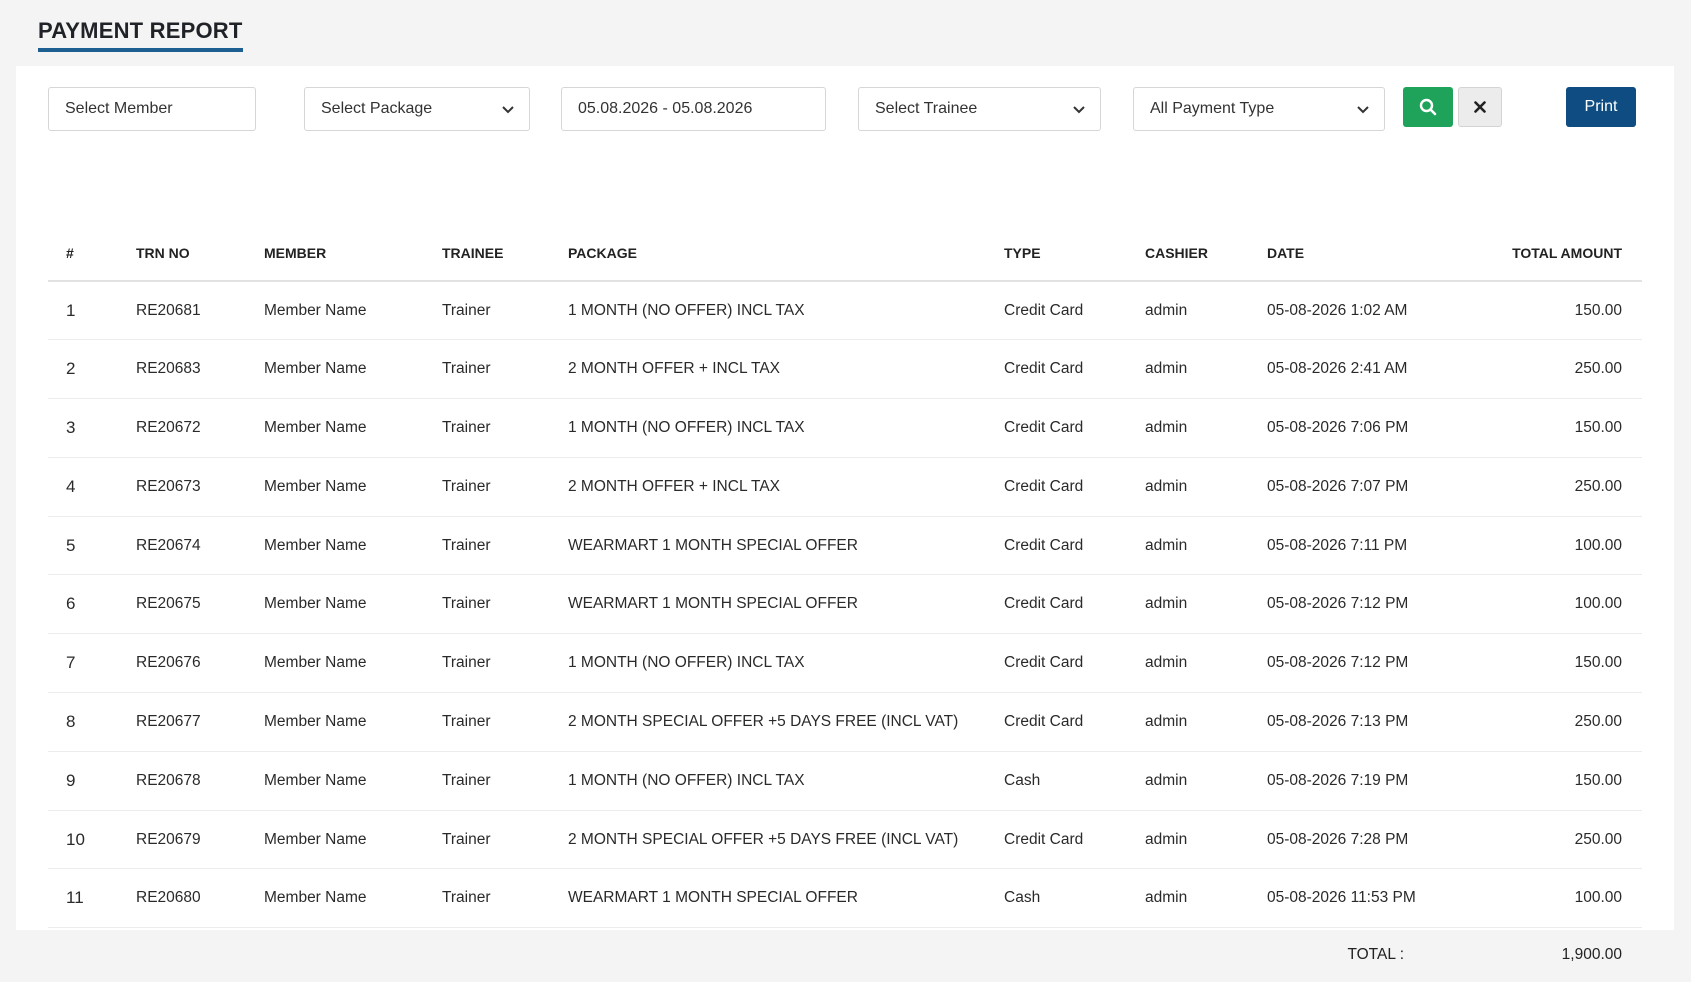 The height and width of the screenshot is (982, 1691). What do you see at coordinates (182, 781) in the screenshot?
I see `trn-no-cell: RE20678` at bounding box center [182, 781].